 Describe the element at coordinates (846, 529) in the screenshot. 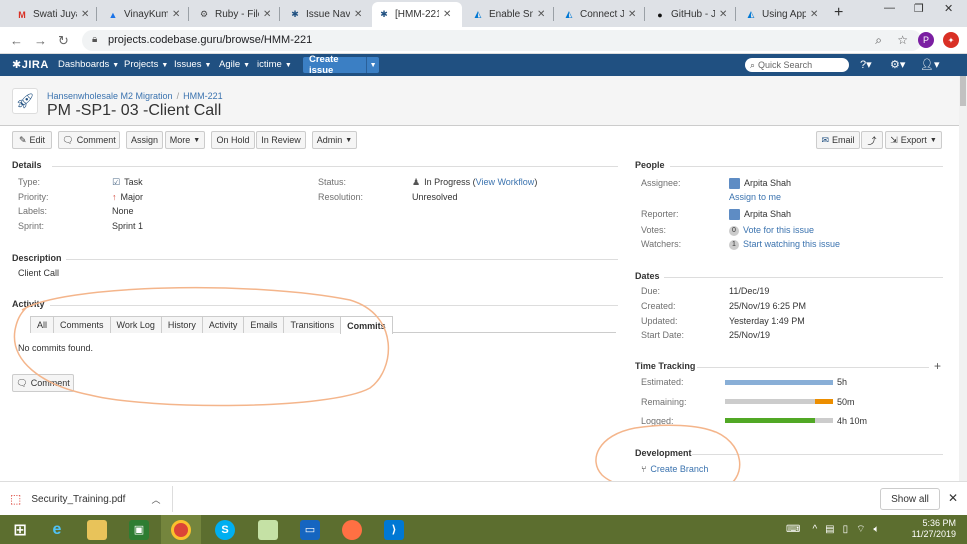

I see `battery-icon: ▯` at that location.